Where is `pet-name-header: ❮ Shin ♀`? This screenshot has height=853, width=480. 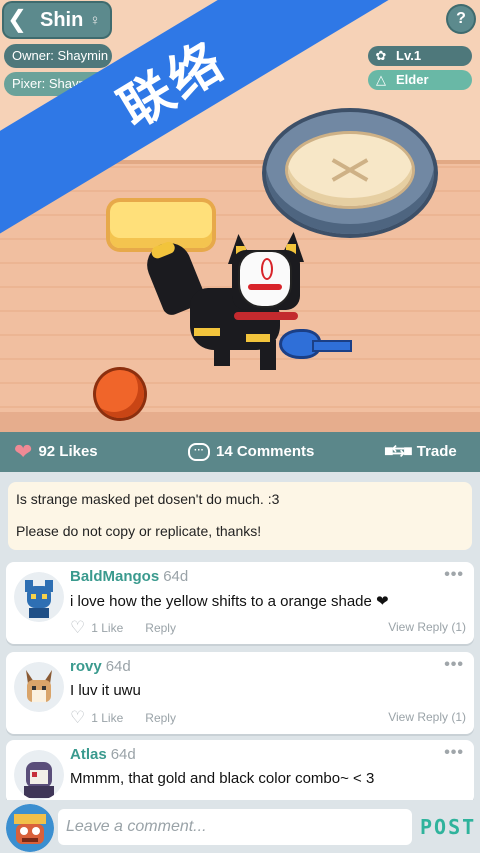 pet-name-header: ❮ Shin ♀ is located at coordinates (57, 20).